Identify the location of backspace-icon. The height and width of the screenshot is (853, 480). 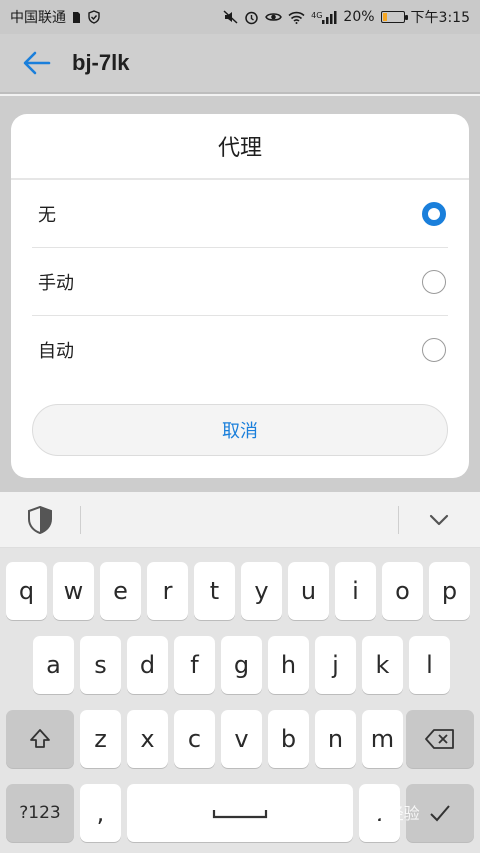
(439, 739).